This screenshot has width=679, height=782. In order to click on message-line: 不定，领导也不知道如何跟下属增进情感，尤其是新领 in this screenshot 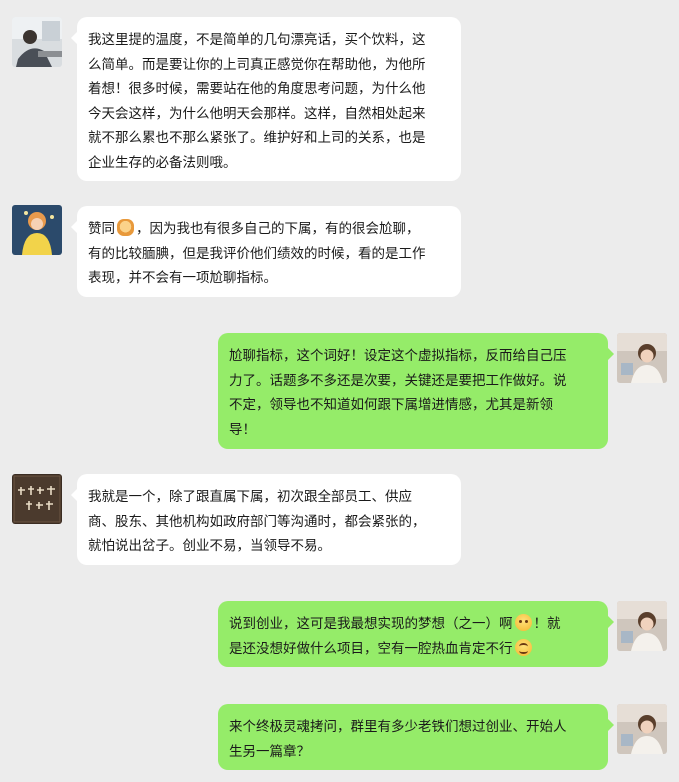, I will do `click(391, 405)`.